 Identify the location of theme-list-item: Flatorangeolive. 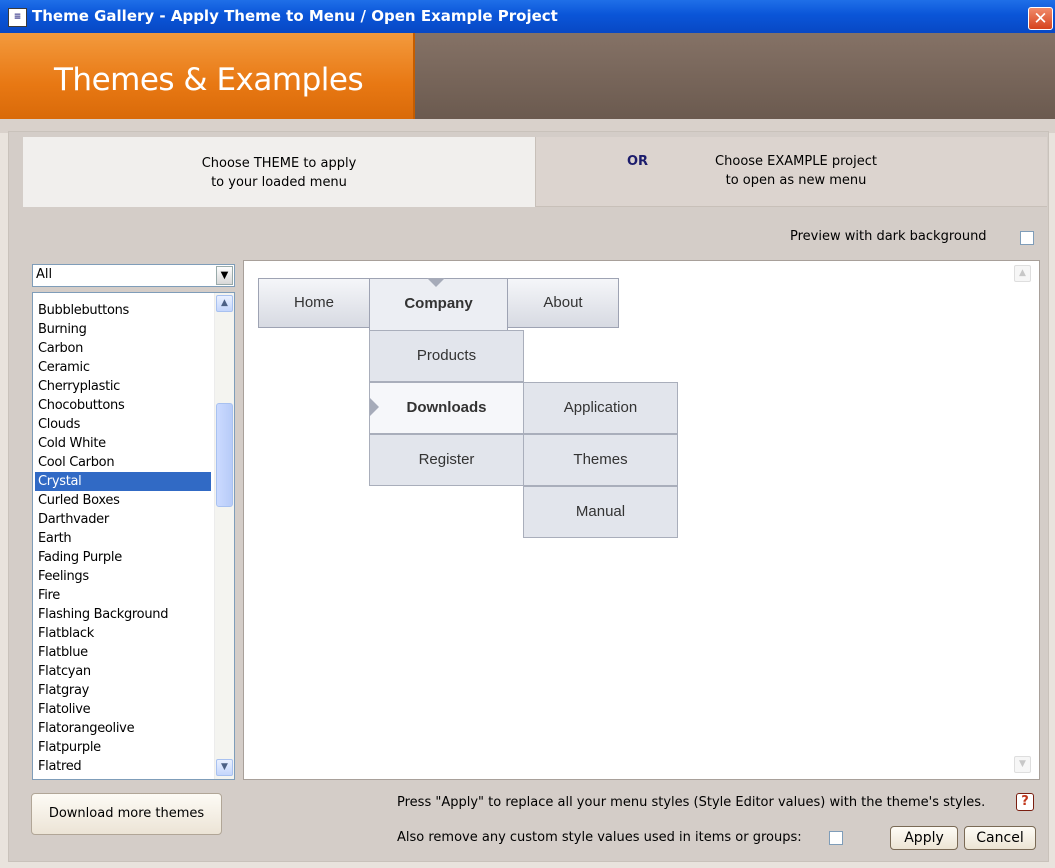
(123, 728).